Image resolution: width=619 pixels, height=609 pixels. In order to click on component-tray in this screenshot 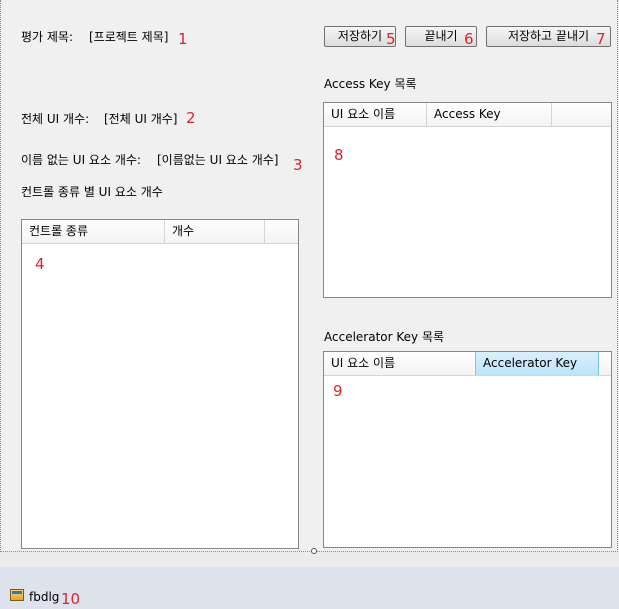, I will do `click(309, 588)`.